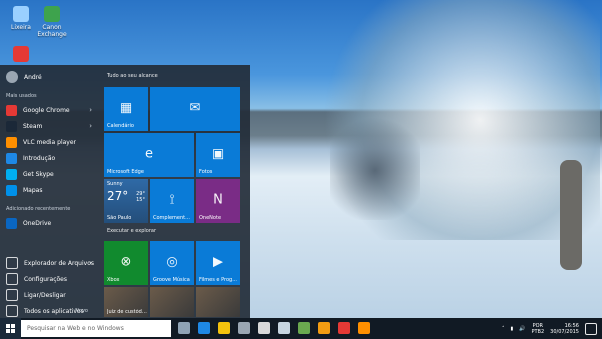 The width and height of the screenshot is (602, 339). What do you see at coordinates (52, 158) in the screenshot?
I see `app-introducao: Introdução` at bounding box center [52, 158].